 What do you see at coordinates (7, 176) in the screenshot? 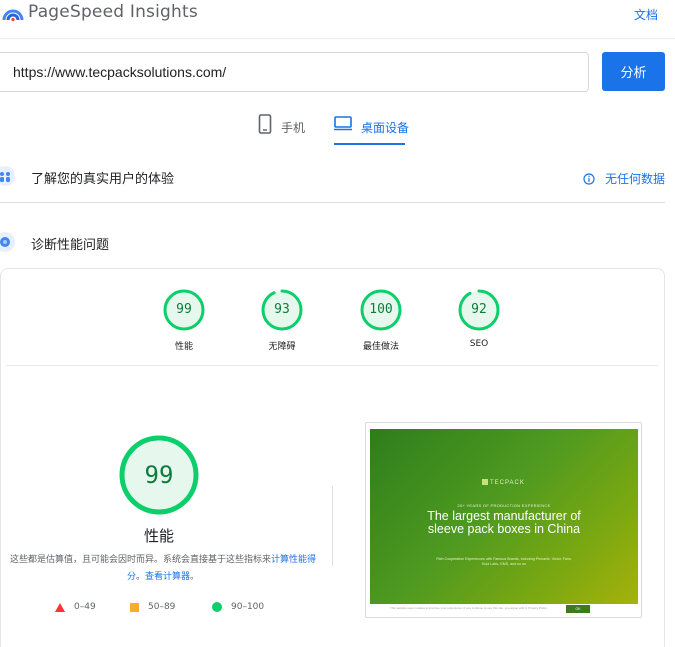
I see `people-icon` at bounding box center [7, 176].